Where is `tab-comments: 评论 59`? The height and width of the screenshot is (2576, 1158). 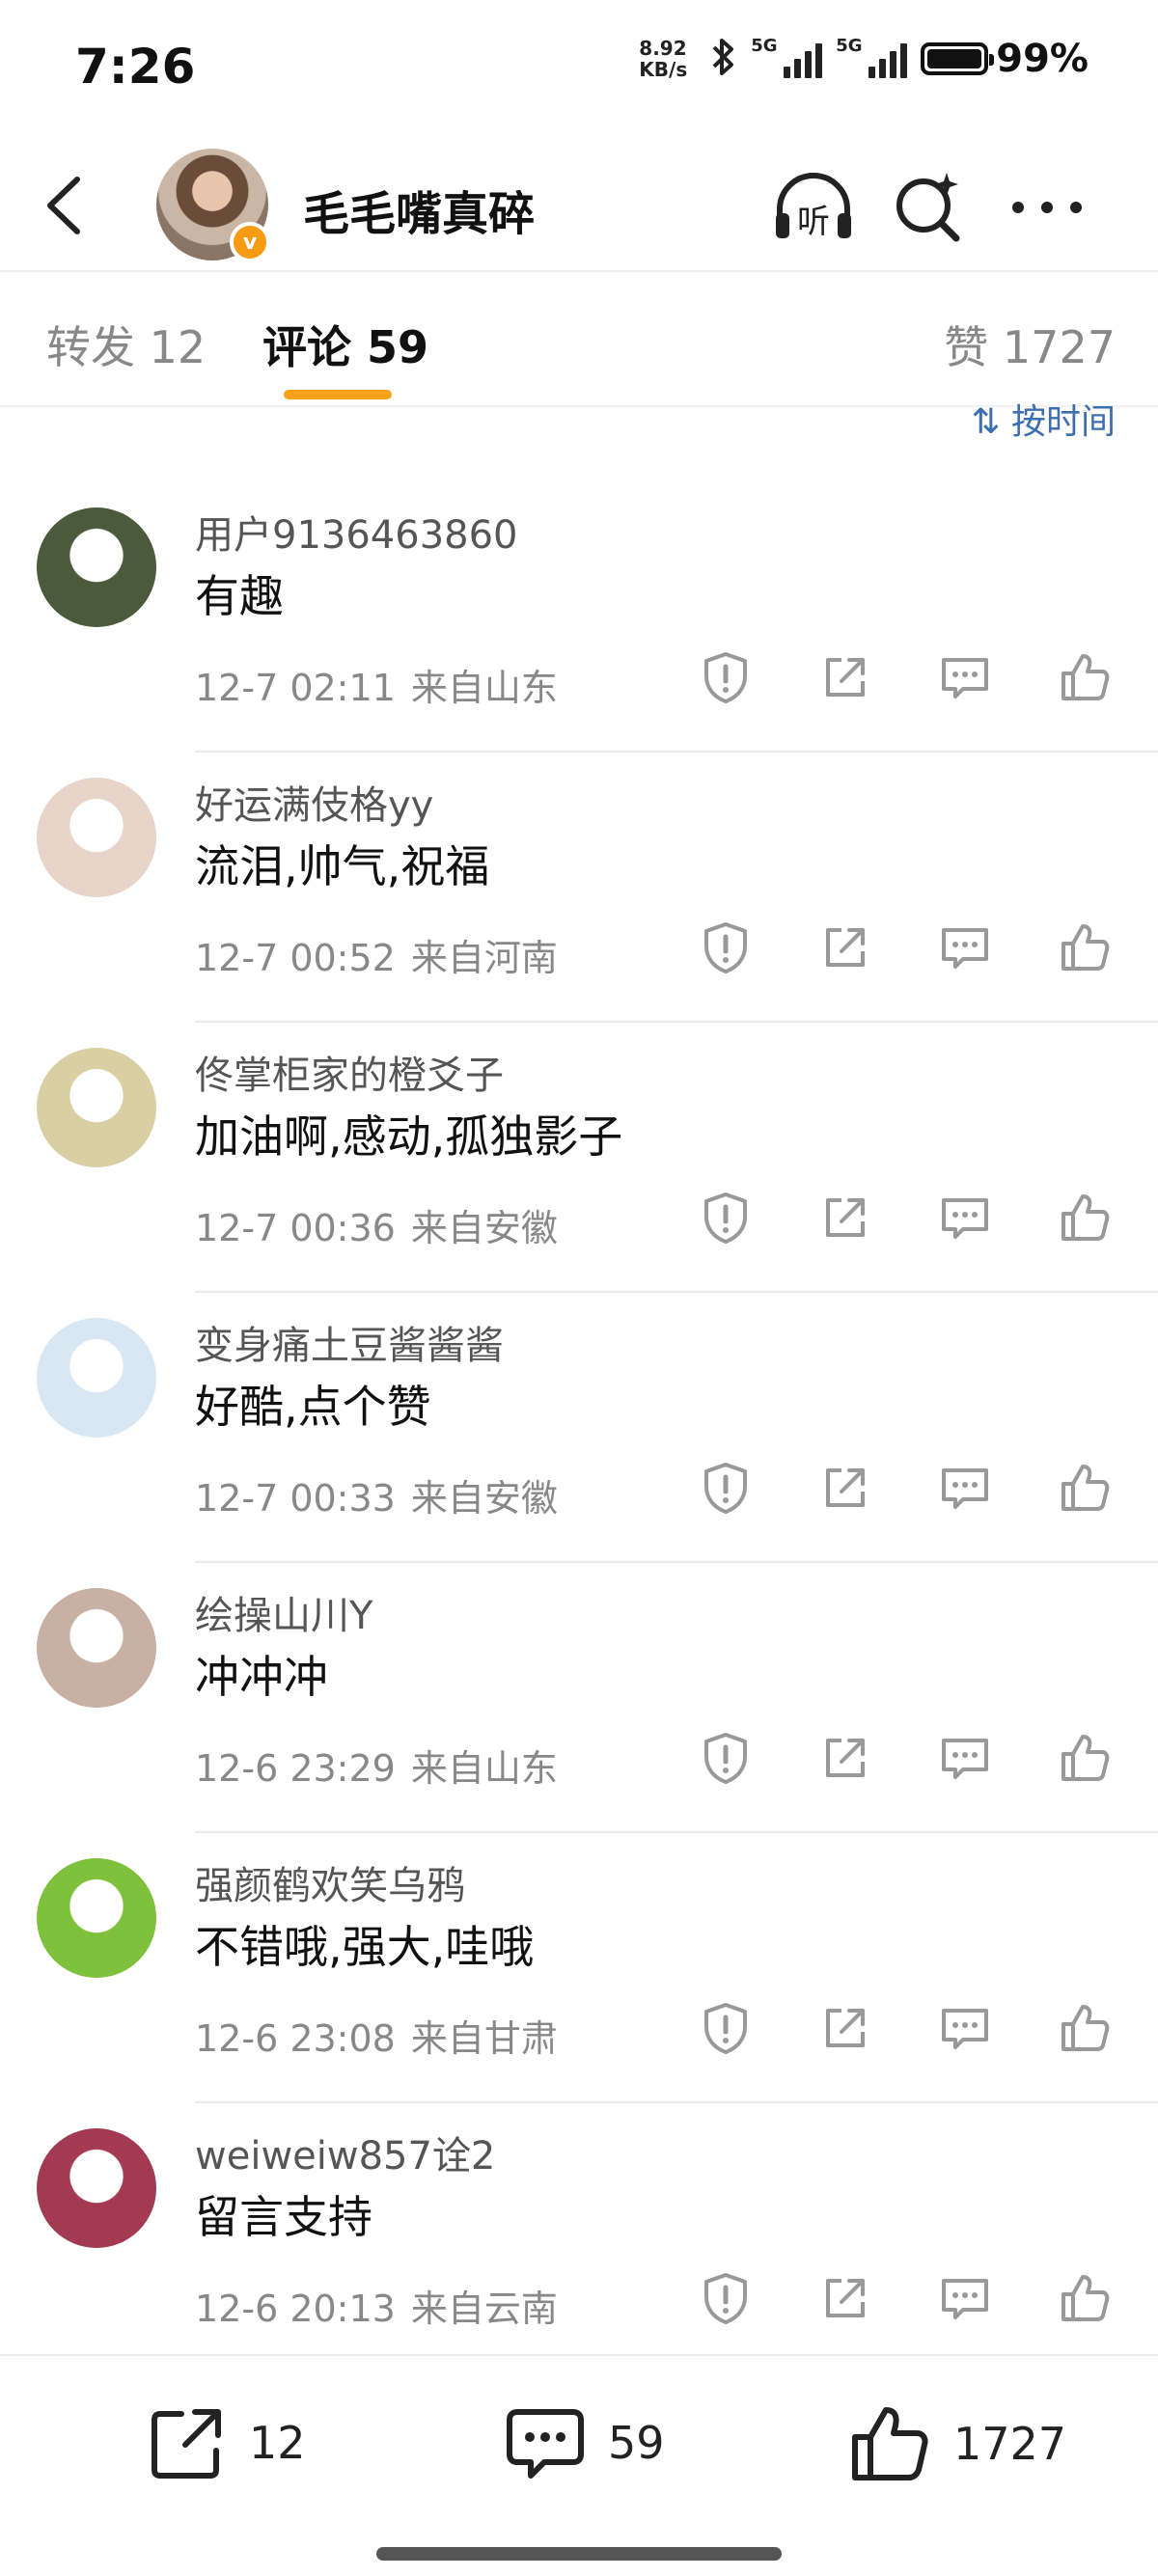 tab-comments: 评论 59 is located at coordinates (345, 345).